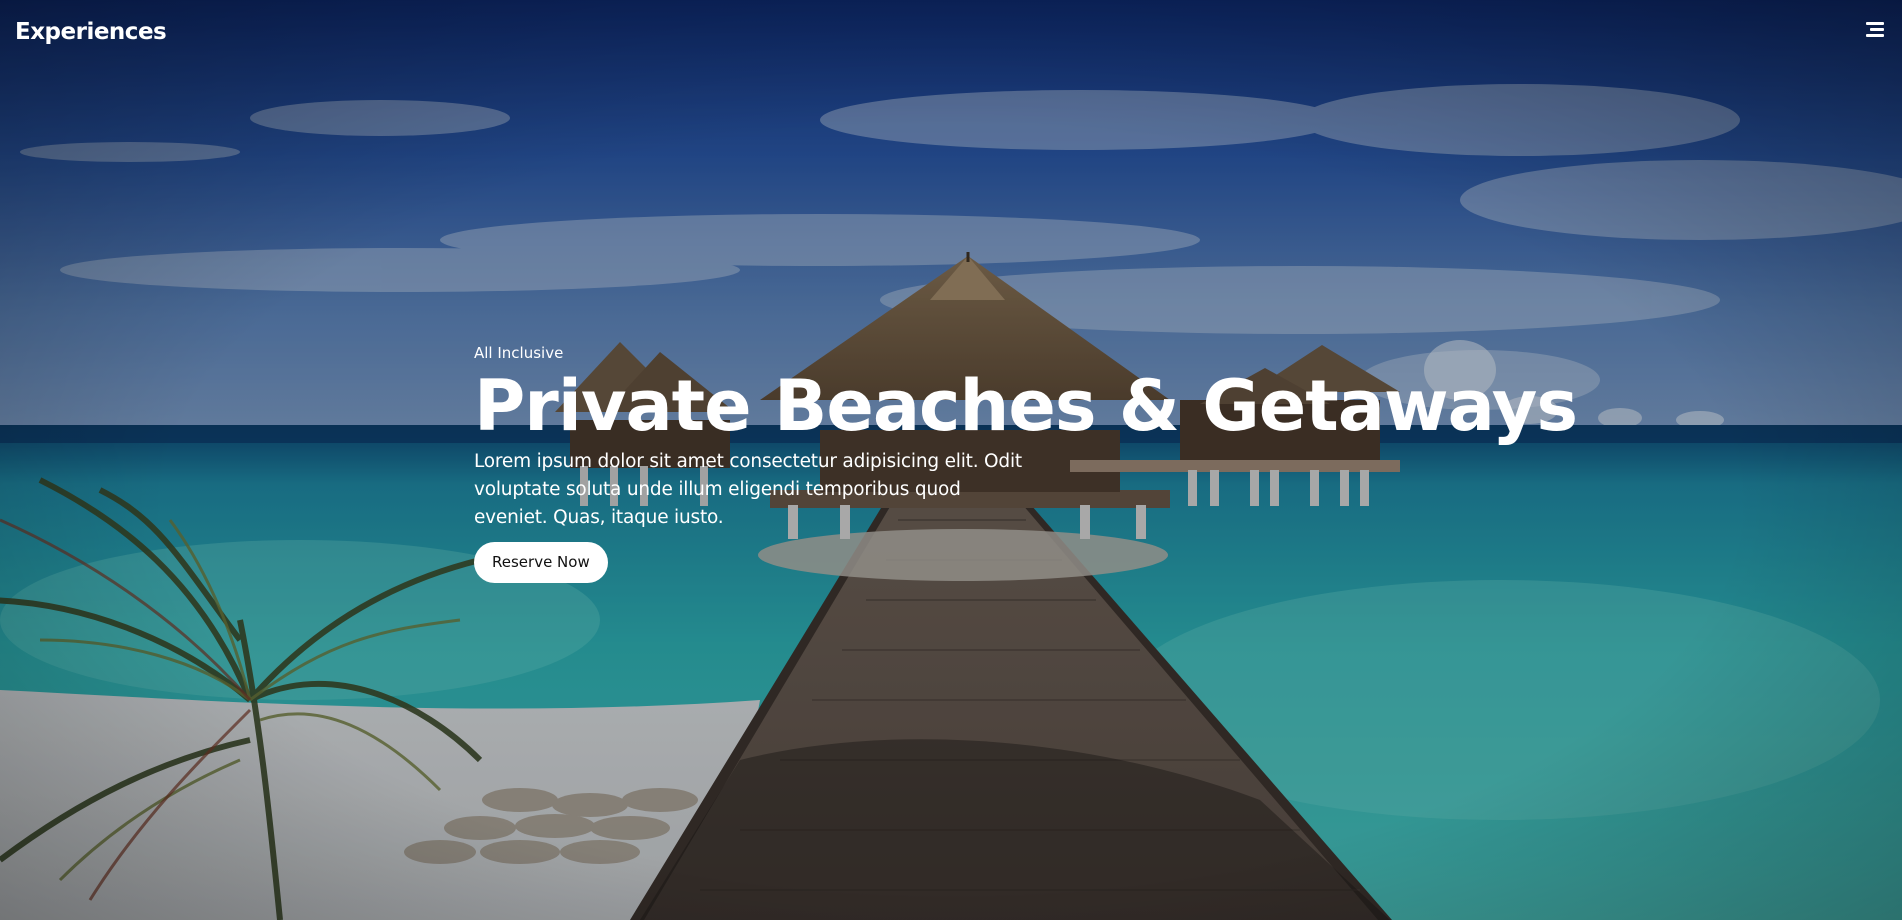 The height and width of the screenshot is (920, 1902). Describe the element at coordinates (91, 32) in the screenshot. I see `brand-logo-text: Experiences` at that location.